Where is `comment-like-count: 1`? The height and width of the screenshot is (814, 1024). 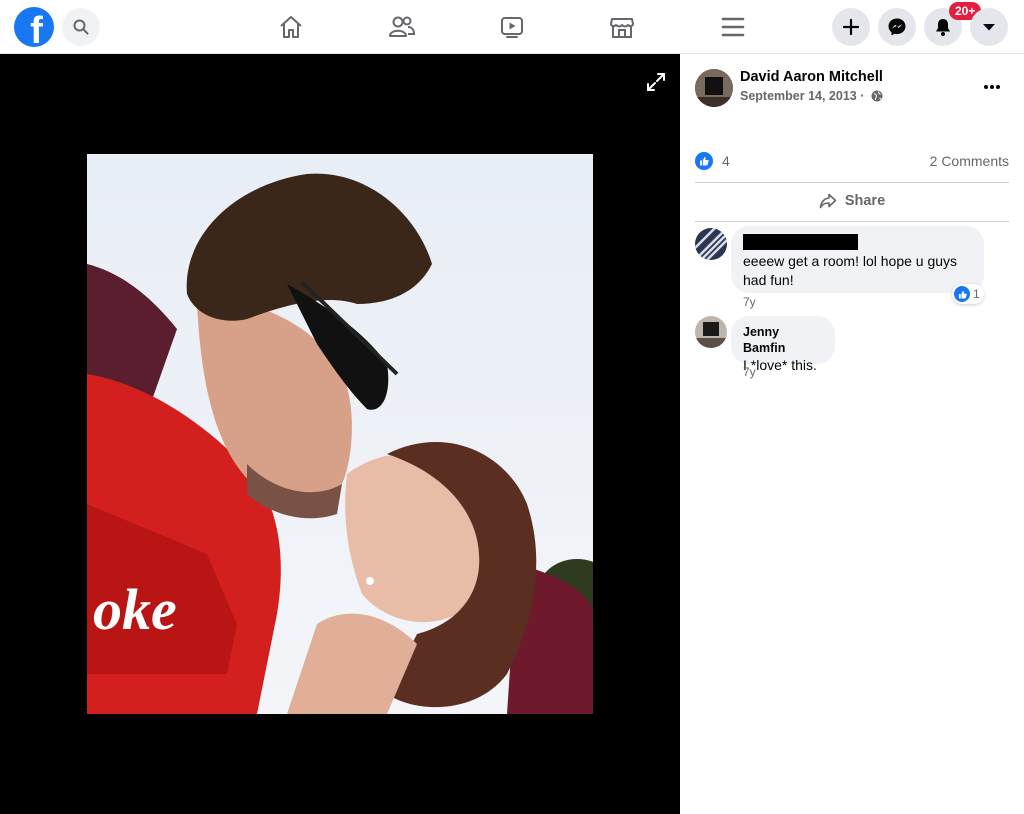 comment-like-count: 1 is located at coordinates (976, 294).